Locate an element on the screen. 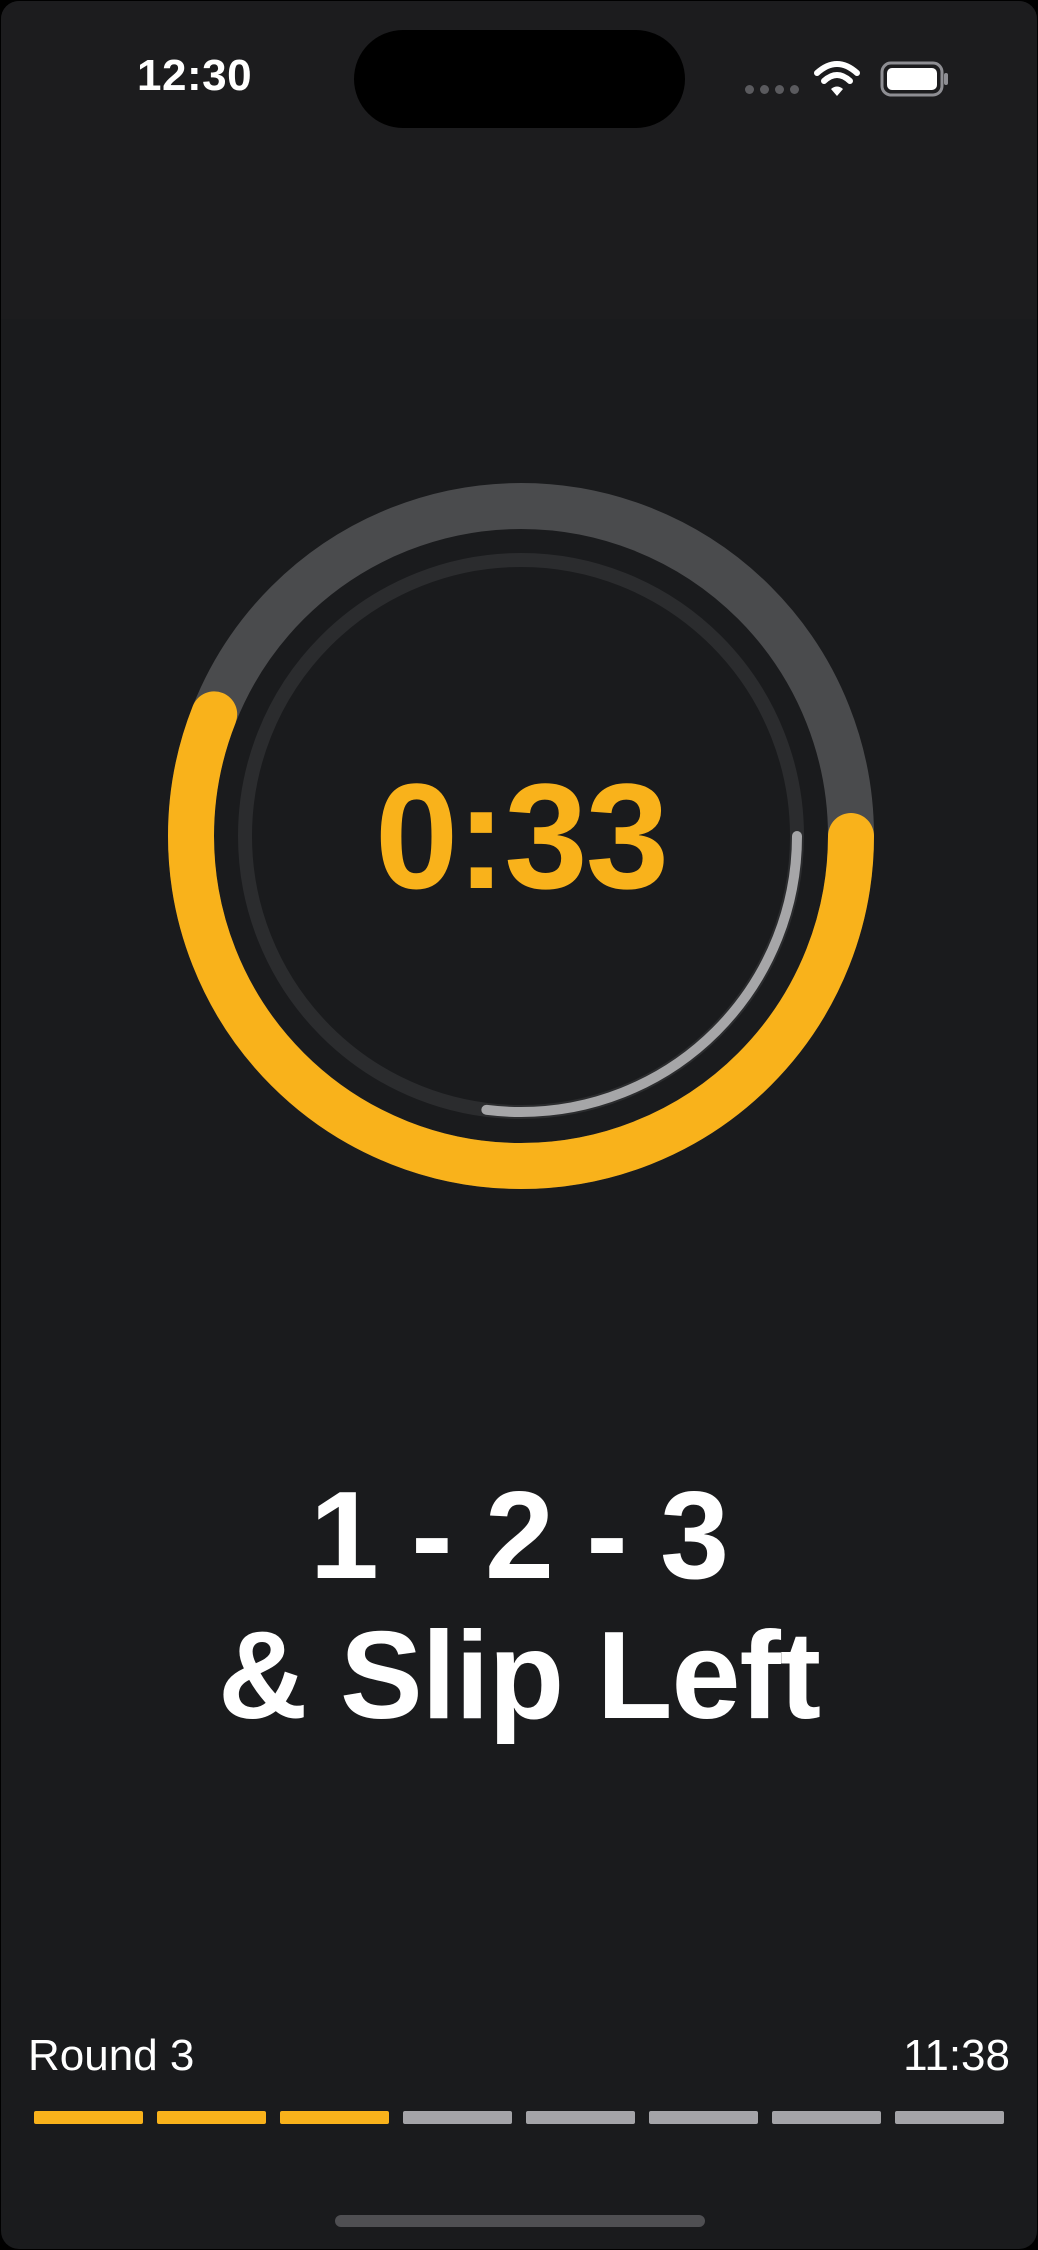 The height and width of the screenshot is (2250, 1038). home-indicator is located at coordinates (520, 2221).